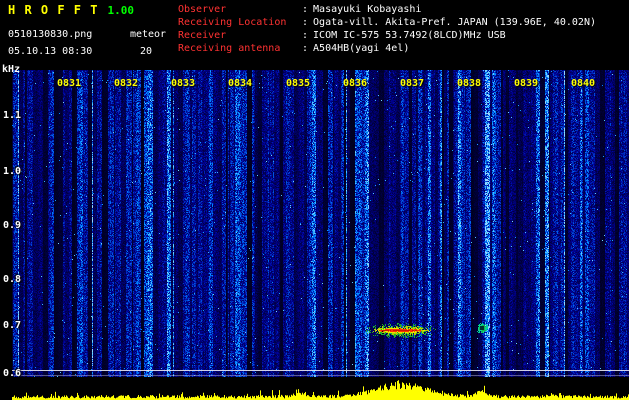  I want to click on antenna-value: A504HB(yagi 4el), so click(361, 48).